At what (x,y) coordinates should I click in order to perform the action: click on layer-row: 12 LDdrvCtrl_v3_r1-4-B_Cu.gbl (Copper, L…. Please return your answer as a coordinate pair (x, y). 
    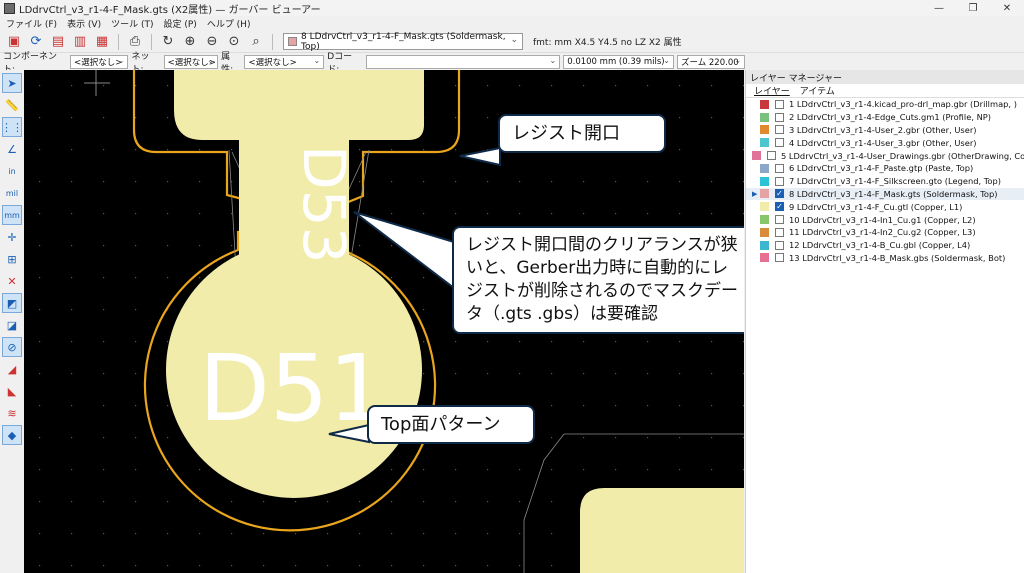
    Looking at the image, I should click on (885, 245).